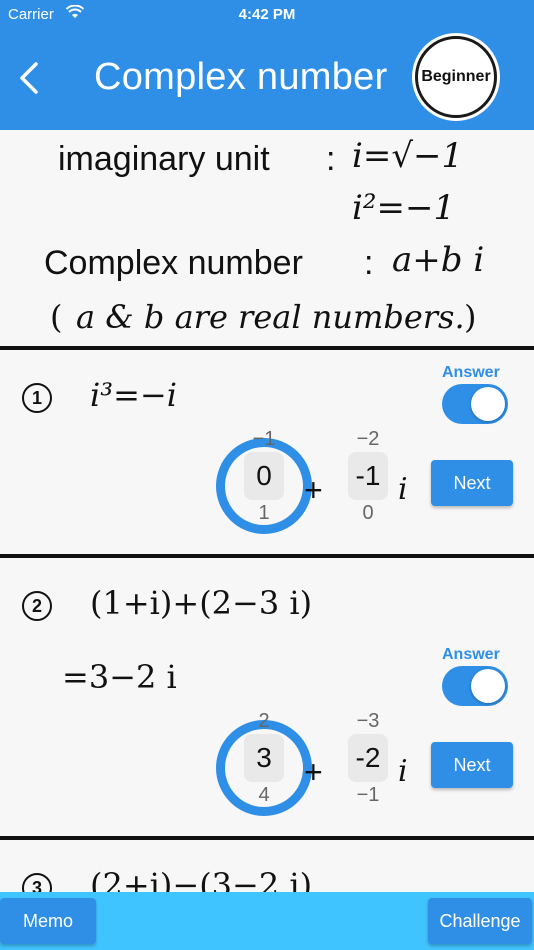  Describe the element at coordinates (267, 921) in the screenshot. I see `bottom-toolbar: Memo Challenge` at that location.